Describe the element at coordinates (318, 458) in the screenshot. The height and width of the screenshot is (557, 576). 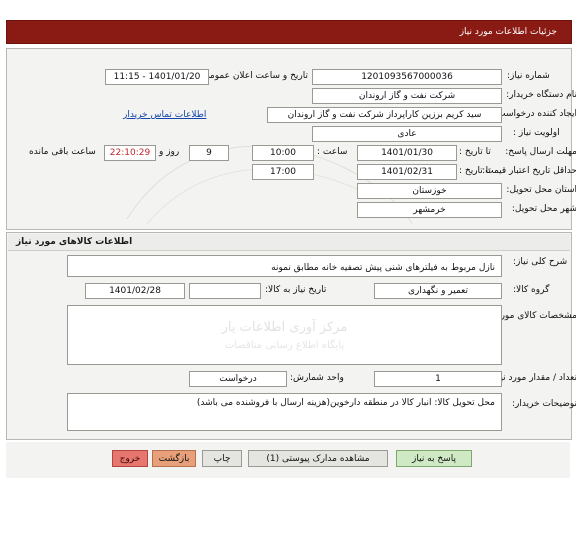
I see `view-attachments-button: مشاهده مدارک پیوستی (1)` at that location.